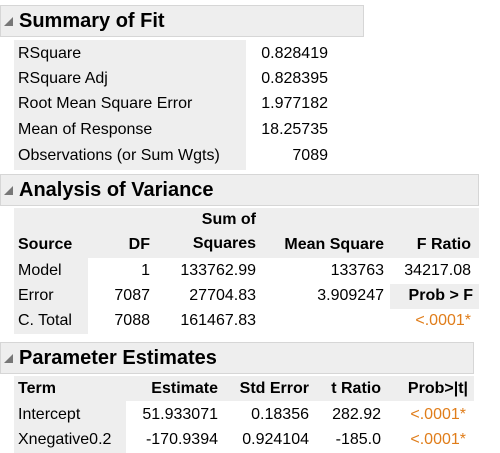  Describe the element at coordinates (204, 232) in the screenshot. I see `anova-header-sum-of-squares: Sum of Squares` at that location.